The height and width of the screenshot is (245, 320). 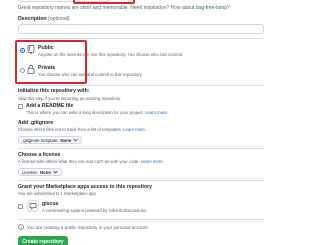 What do you see at coordinates (46, 68) in the screenshot?
I see `private-option-title: Private` at bounding box center [46, 68].